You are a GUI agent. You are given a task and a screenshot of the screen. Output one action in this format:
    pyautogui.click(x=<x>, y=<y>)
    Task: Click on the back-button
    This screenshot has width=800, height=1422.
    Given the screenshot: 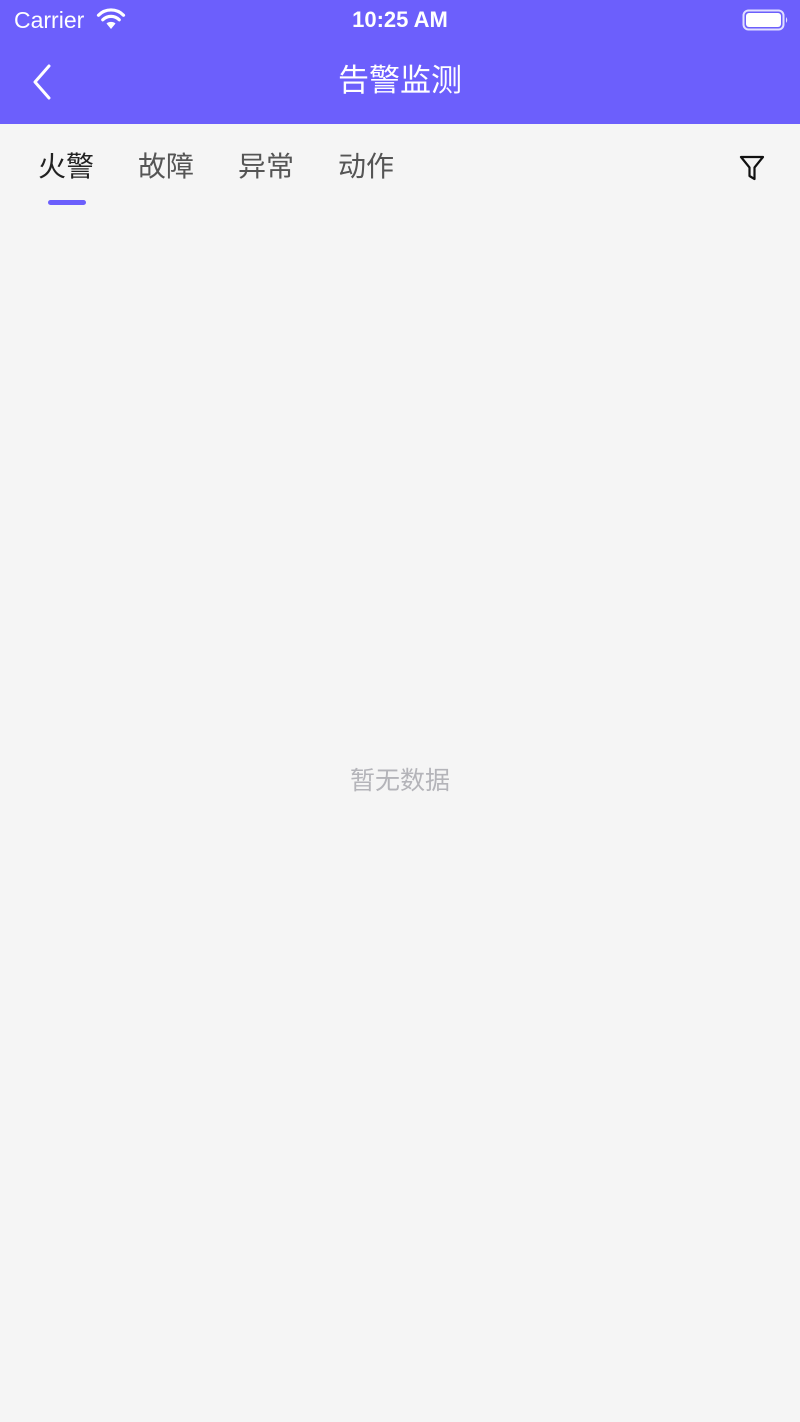 What is the action you would take?
    pyautogui.click(x=42, y=82)
    